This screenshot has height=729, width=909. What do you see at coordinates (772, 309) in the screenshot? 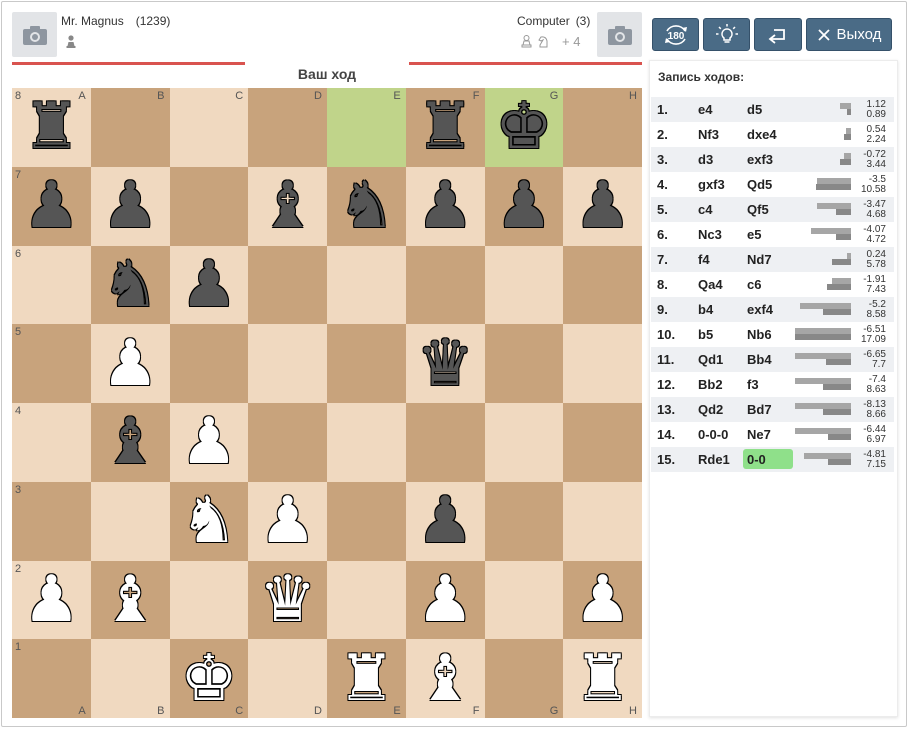
I see `move-row: 9. b4 exf4 -5.2 8.58` at bounding box center [772, 309].